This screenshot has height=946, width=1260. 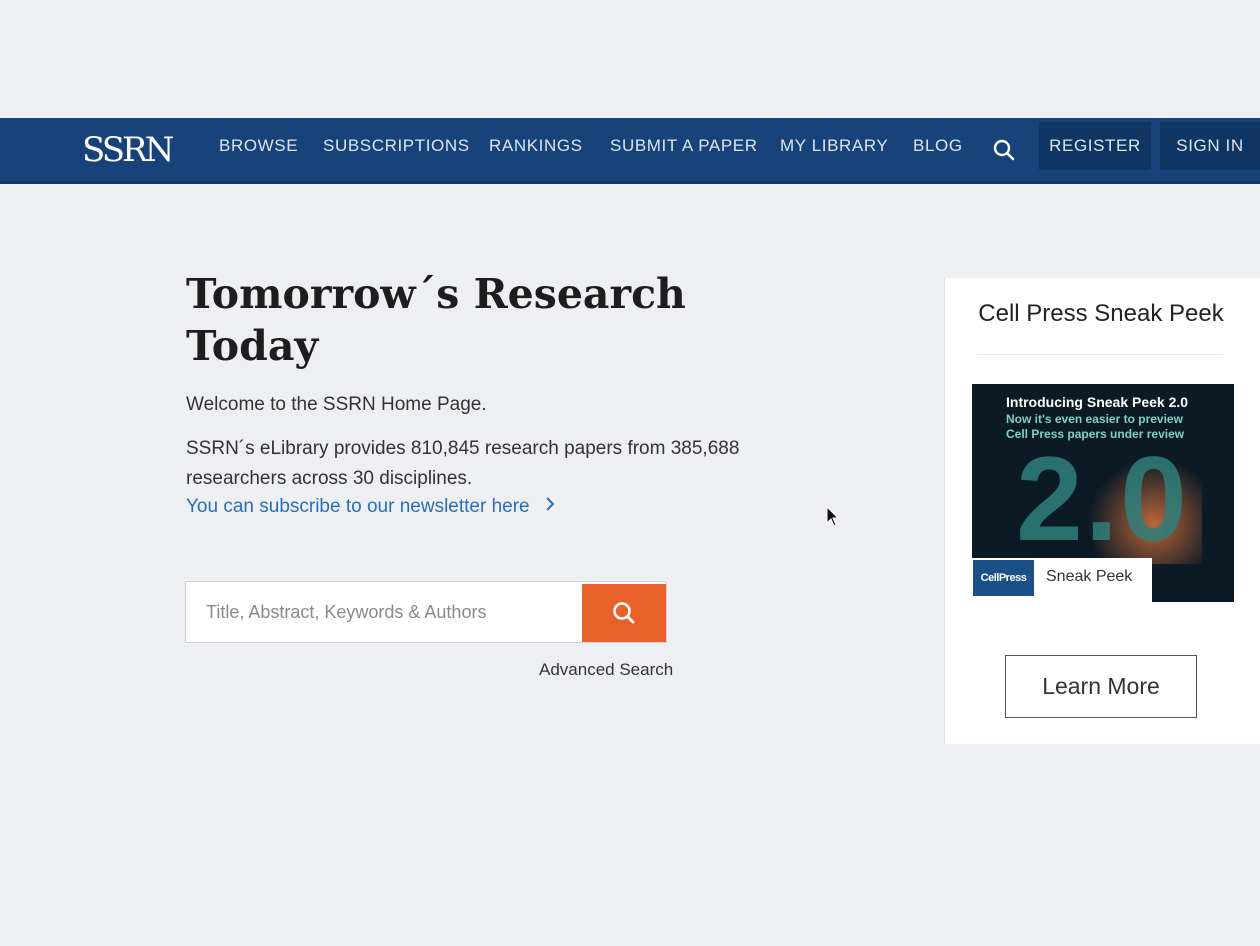 I want to click on nav-link-rankings: RANKINGS, so click(x=536, y=149).